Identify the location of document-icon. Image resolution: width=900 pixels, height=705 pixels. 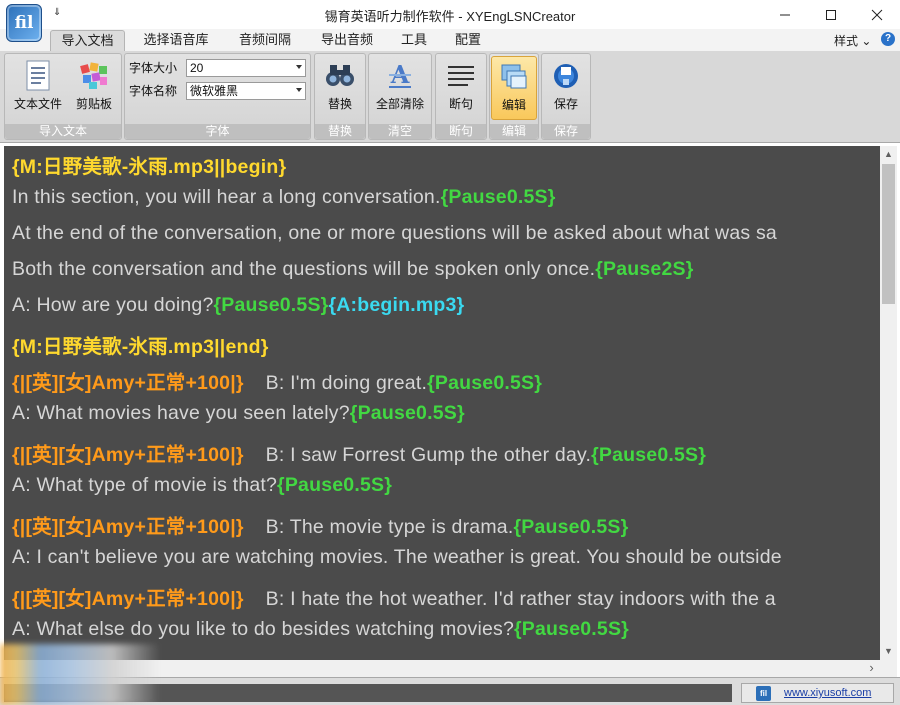
(38, 76).